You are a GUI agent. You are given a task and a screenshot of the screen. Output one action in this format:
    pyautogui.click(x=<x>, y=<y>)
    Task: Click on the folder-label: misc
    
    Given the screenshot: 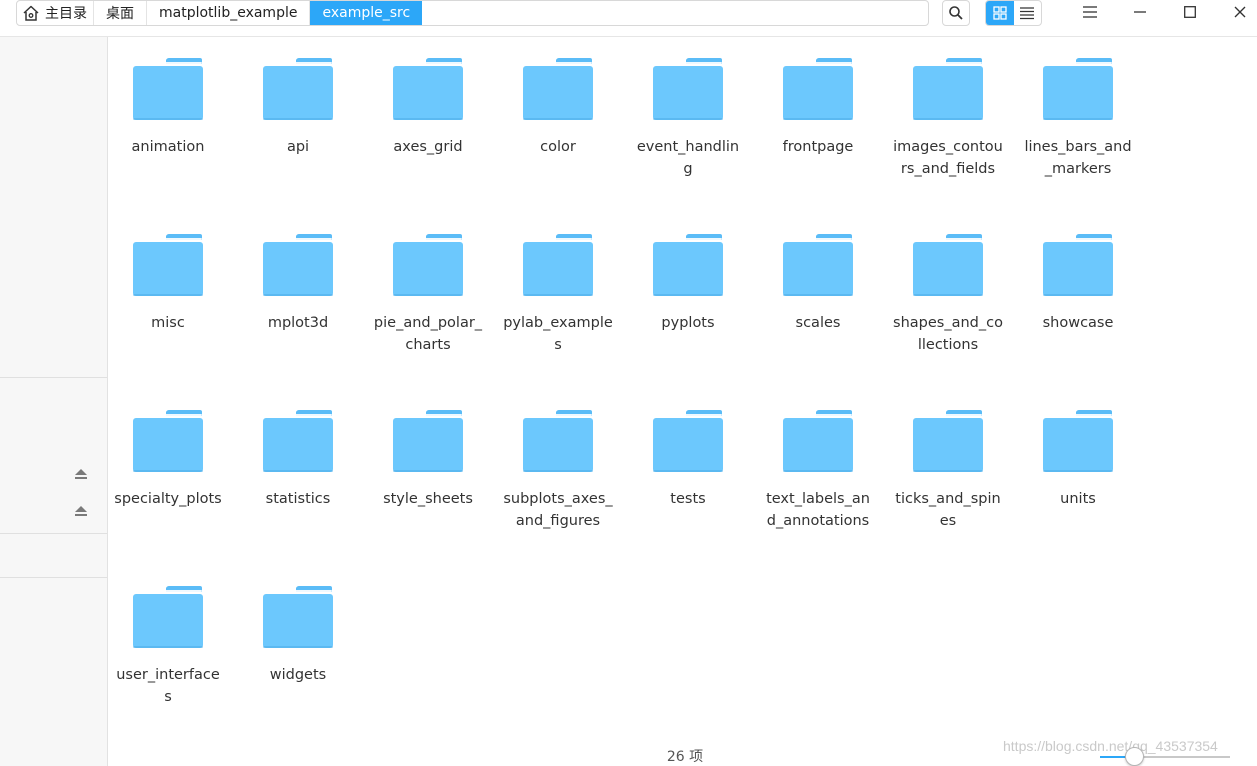 What is the action you would take?
    pyautogui.click(x=168, y=323)
    